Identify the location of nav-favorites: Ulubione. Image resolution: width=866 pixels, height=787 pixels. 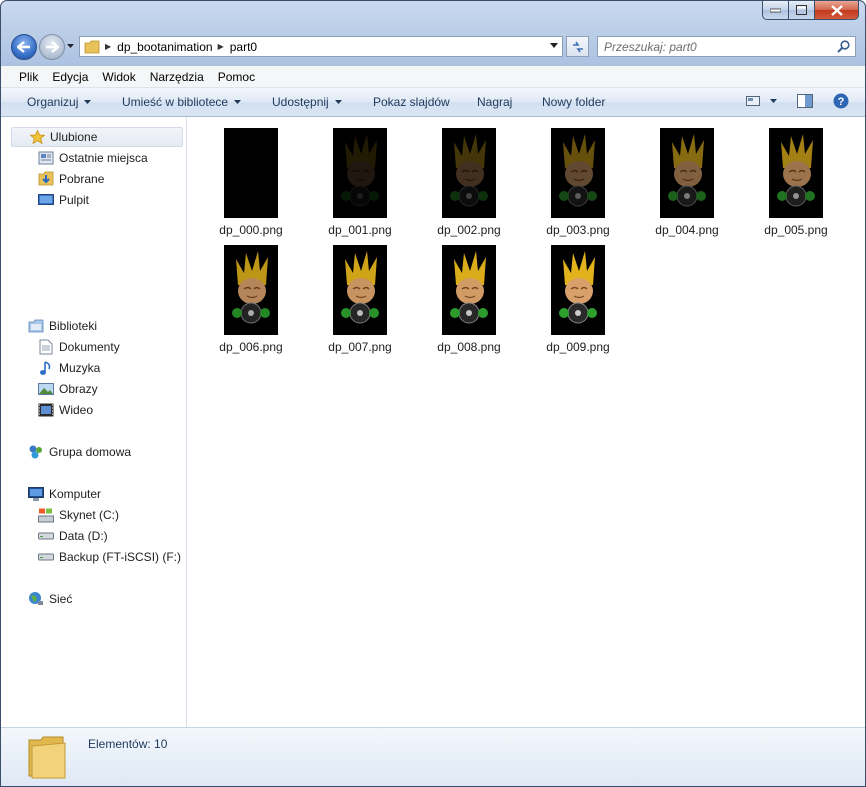
(97, 137).